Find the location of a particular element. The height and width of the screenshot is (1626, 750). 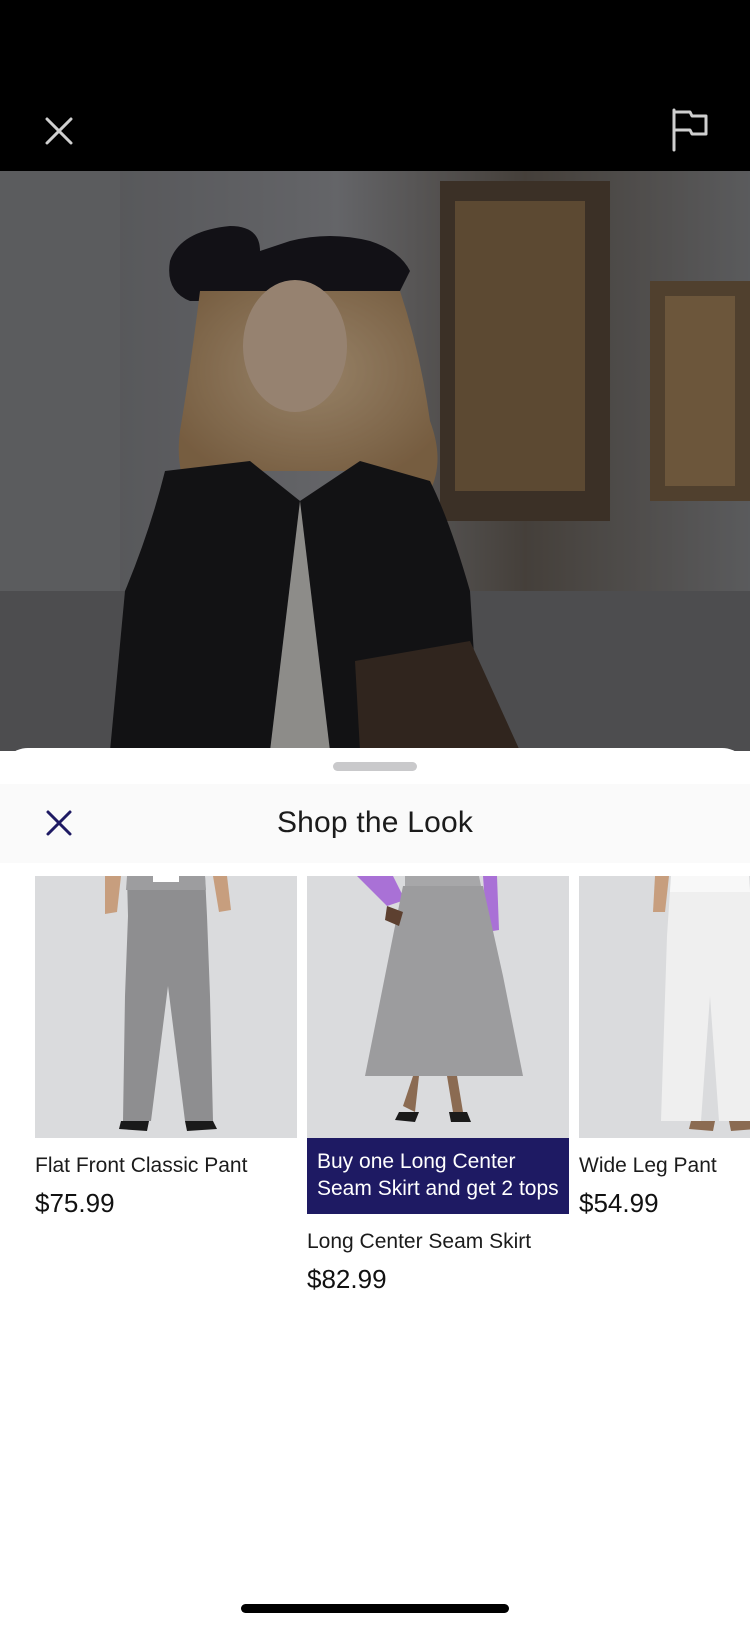

product-card: Flat Front Classic Pant $75.99 is located at coordinates (166, 1047).